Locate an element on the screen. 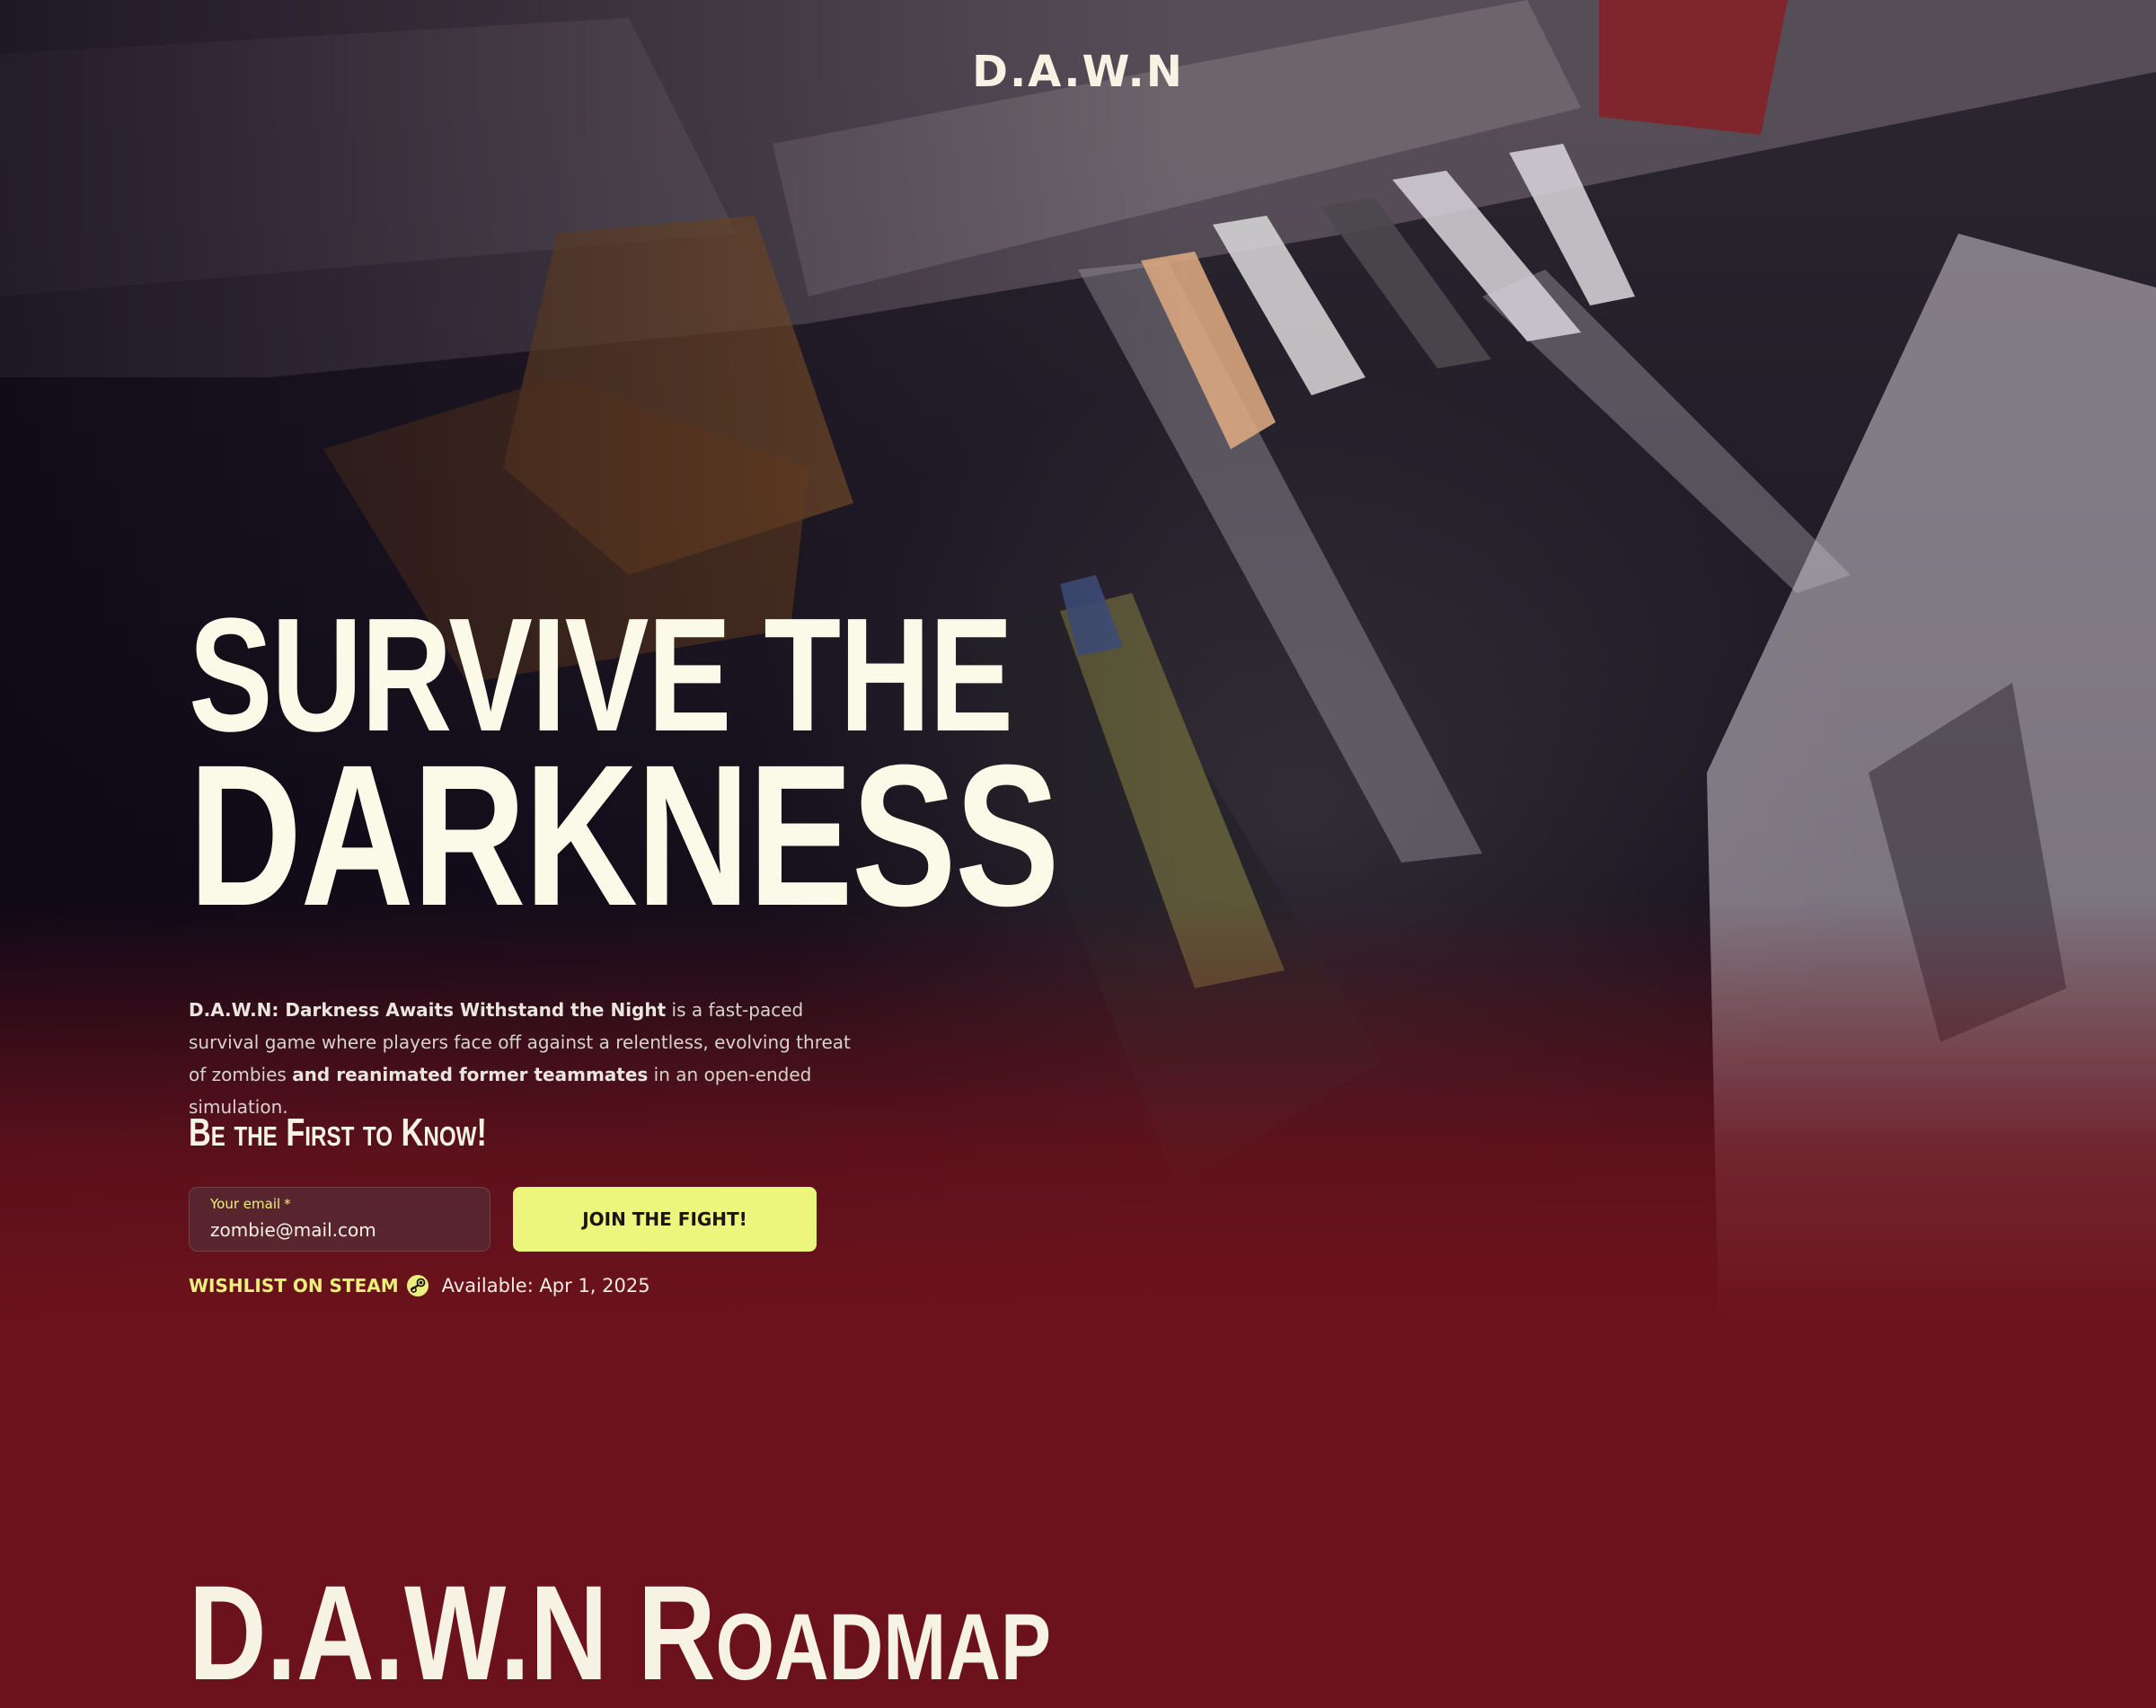  availability-date: Available: Apr 1, 2025 is located at coordinates (545, 1285).